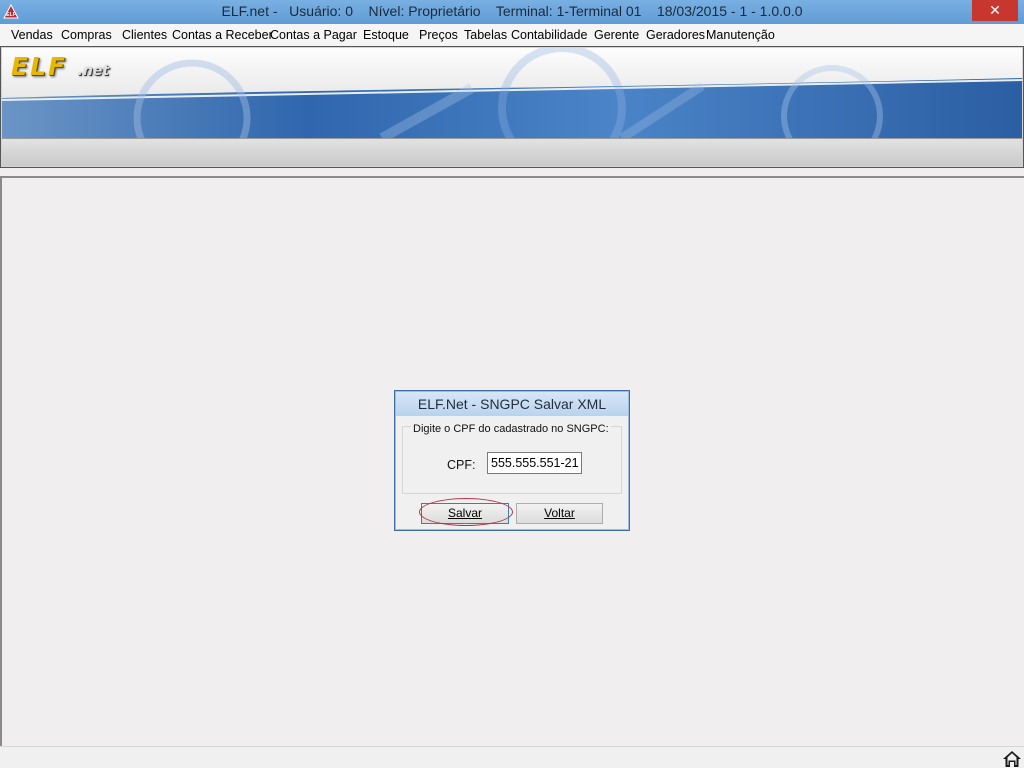 Image resolution: width=1024 pixels, height=768 pixels. I want to click on menu-tabelas: Tabelas, so click(485, 35).